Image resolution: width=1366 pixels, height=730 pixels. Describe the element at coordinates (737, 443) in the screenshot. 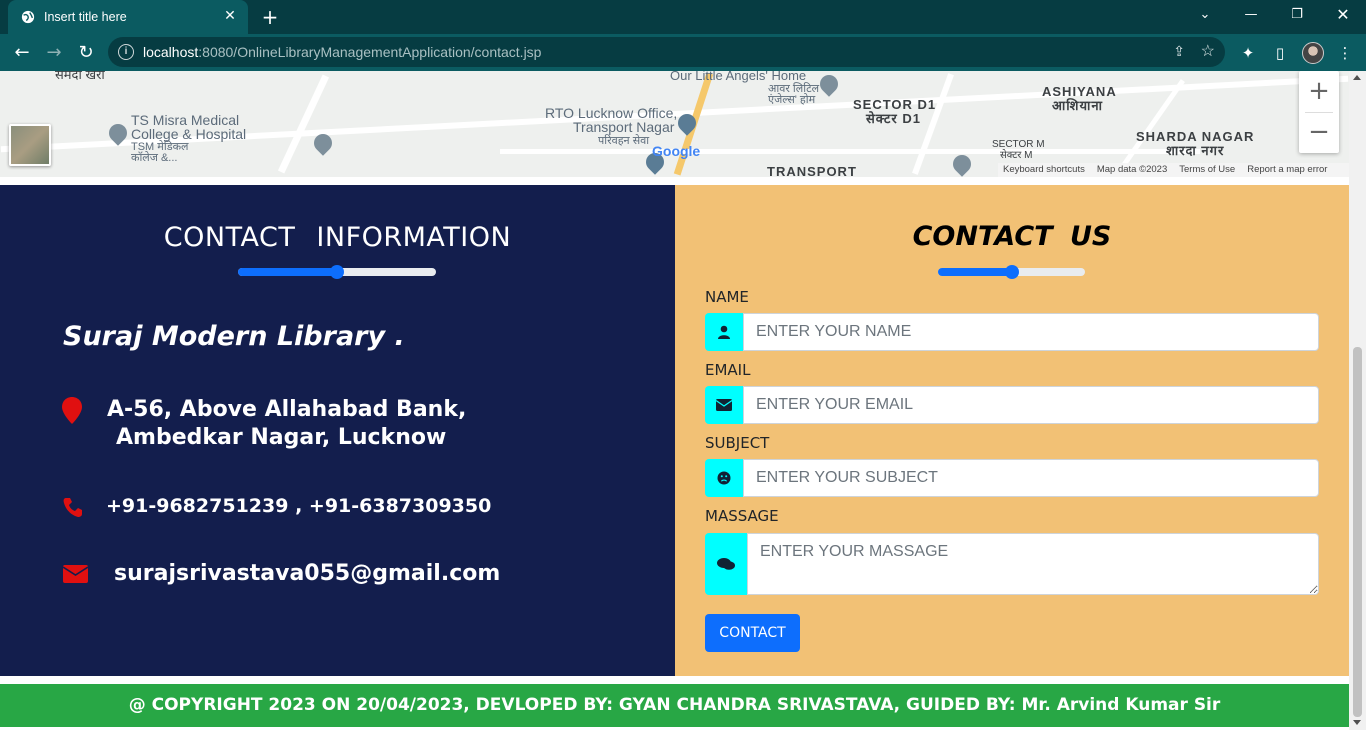

I see `subject-label: SUBJECT` at that location.